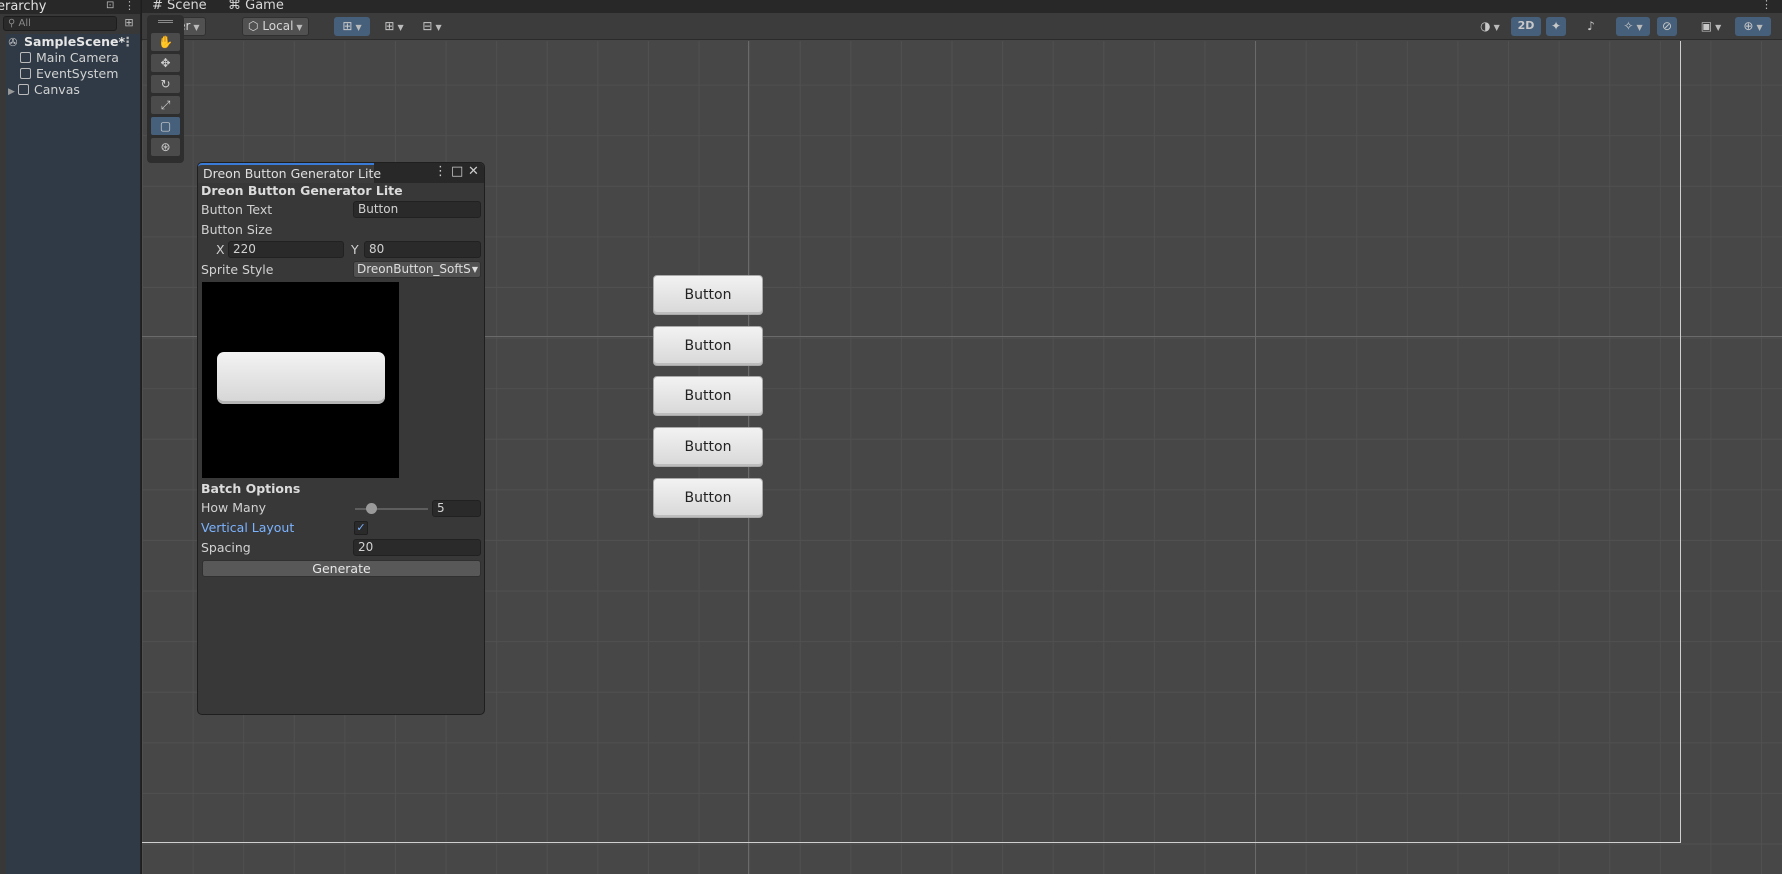  What do you see at coordinates (237, 229) in the screenshot?
I see `button-size-label: Button Size` at bounding box center [237, 229].